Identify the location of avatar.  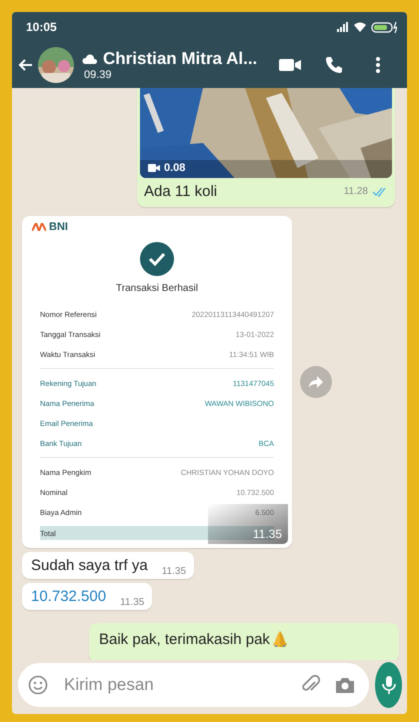
(56, 65).